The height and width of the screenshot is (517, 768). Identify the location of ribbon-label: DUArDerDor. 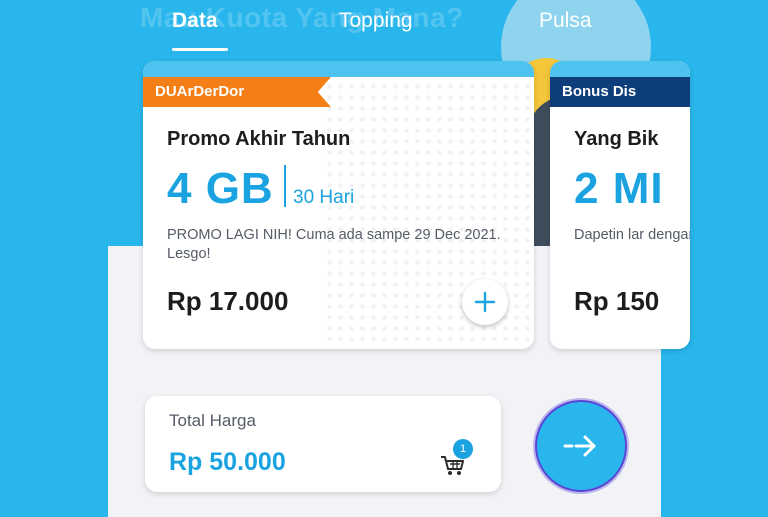
(200, 91).